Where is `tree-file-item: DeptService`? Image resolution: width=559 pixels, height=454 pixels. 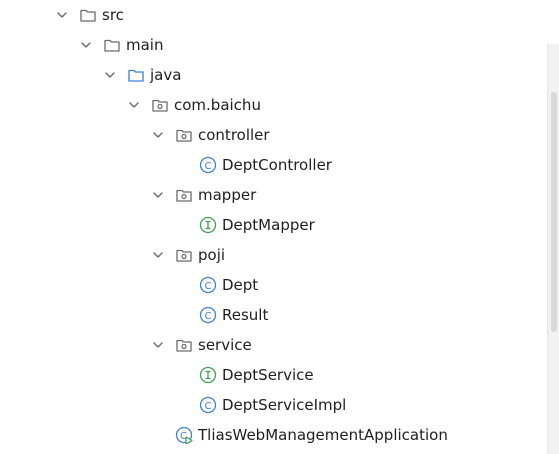
tree-file-item: DeptService is located at coordinates (279, 375).